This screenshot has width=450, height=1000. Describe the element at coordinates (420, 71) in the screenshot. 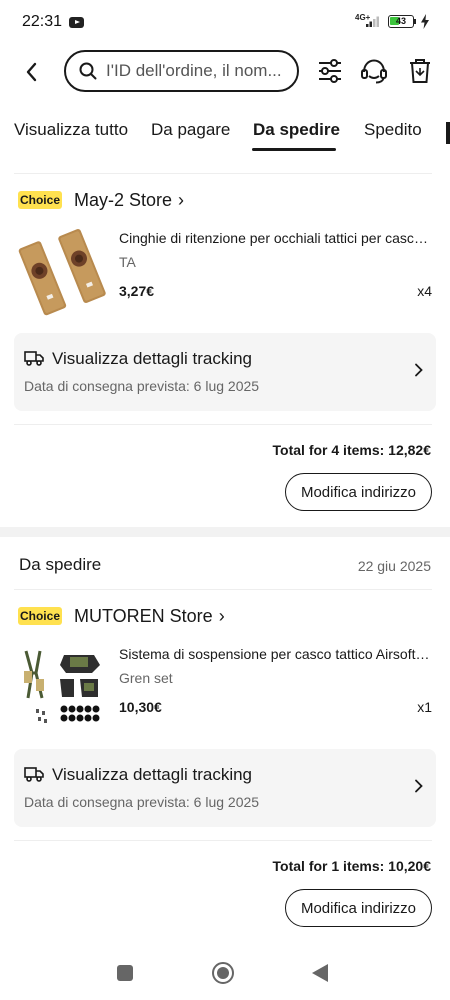

I see `trash-icon` at that location.